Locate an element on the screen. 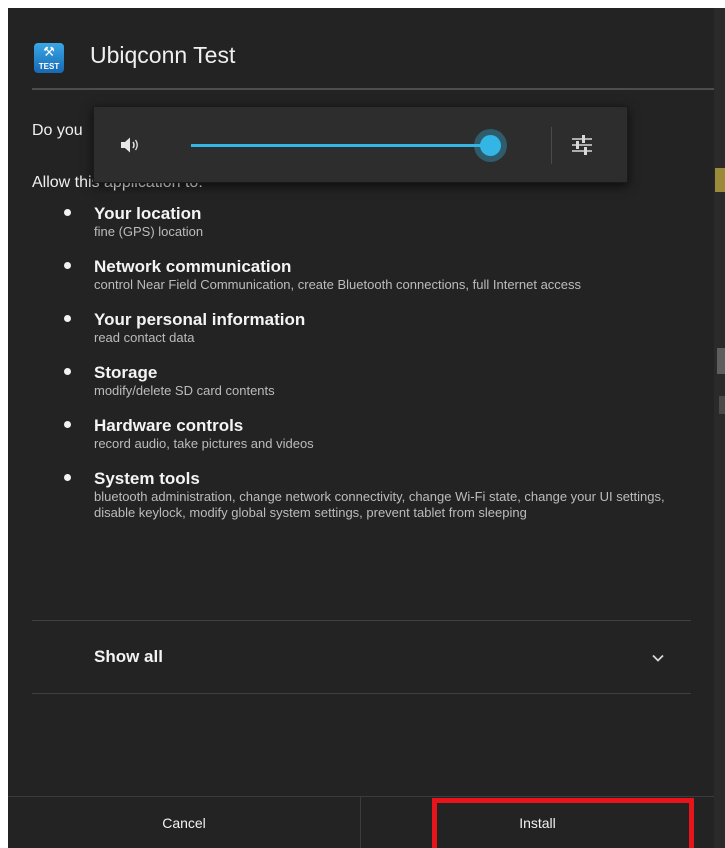 Image resolution: width=725 pixels, height=848 pixels. chevron-down-icon is located at coordinates (658, 658).